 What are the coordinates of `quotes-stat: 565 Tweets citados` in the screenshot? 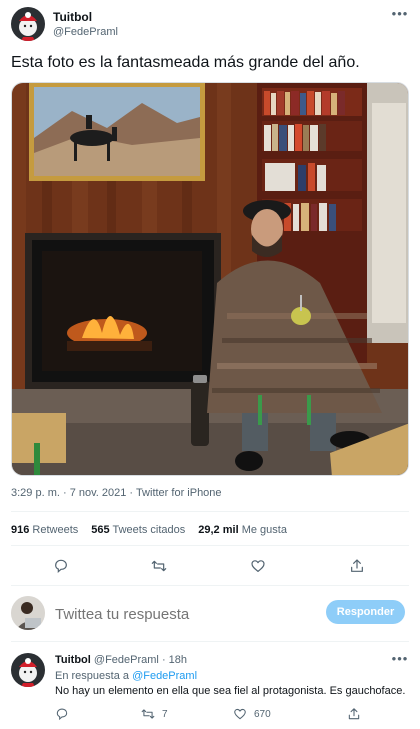 It's located at (138, 530).